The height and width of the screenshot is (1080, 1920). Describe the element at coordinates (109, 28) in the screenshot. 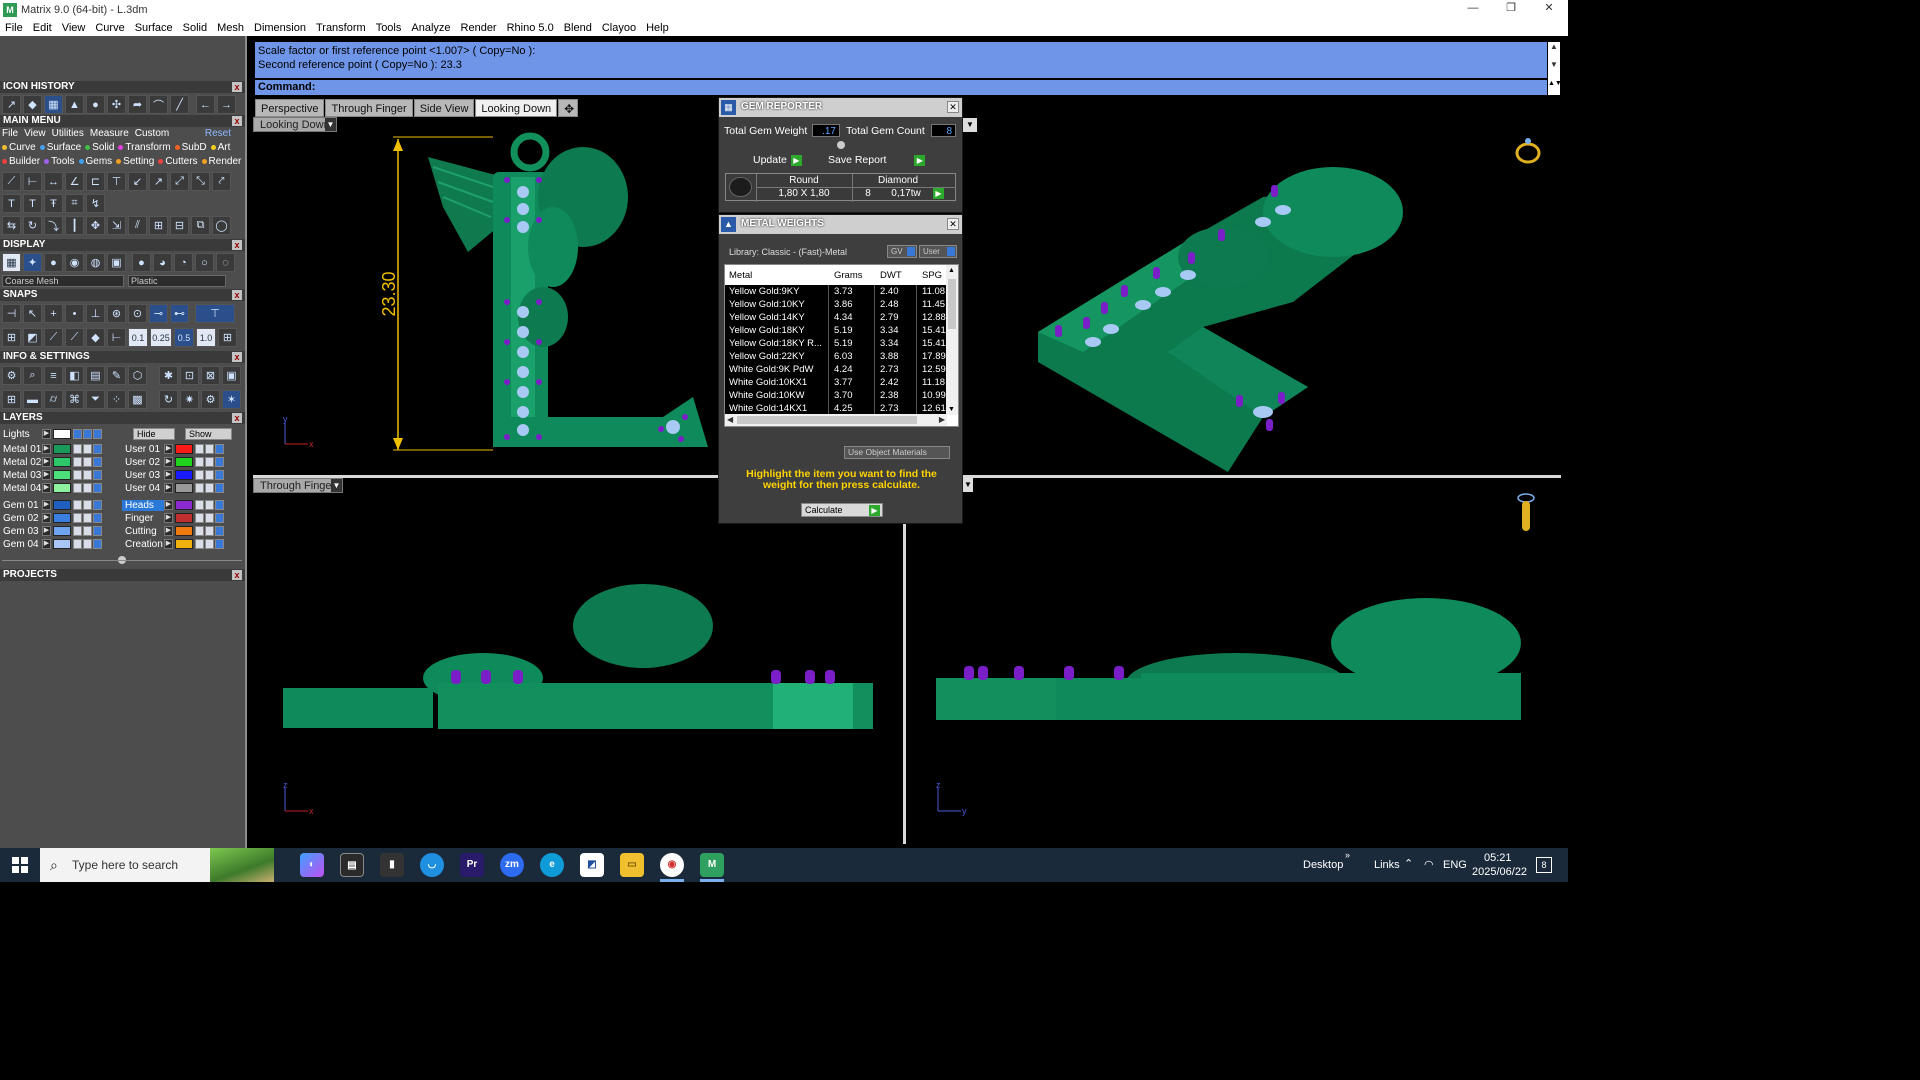

I see `menu-curve: Curve` at that location.